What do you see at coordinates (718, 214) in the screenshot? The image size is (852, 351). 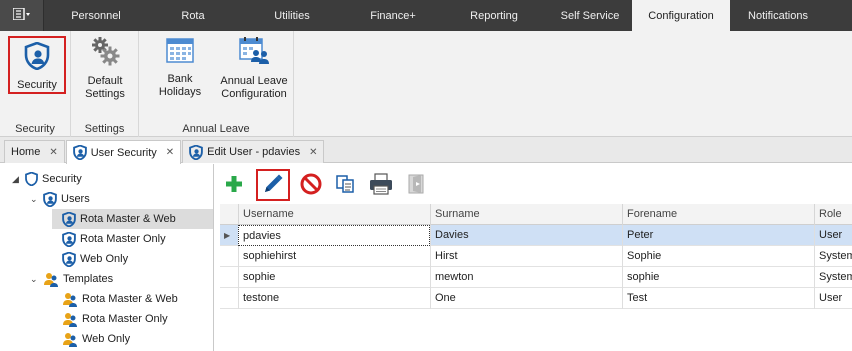 I see `column-header-forename: Forename` at bounding box center [718, 214].